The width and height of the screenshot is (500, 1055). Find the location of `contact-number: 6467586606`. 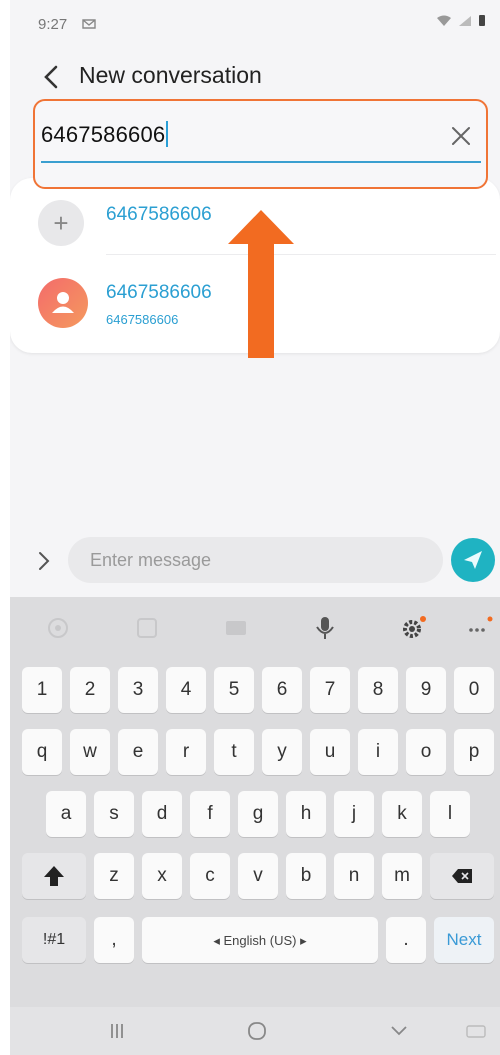

contact-number: 6467586606 is located at coordinates (142, 319).